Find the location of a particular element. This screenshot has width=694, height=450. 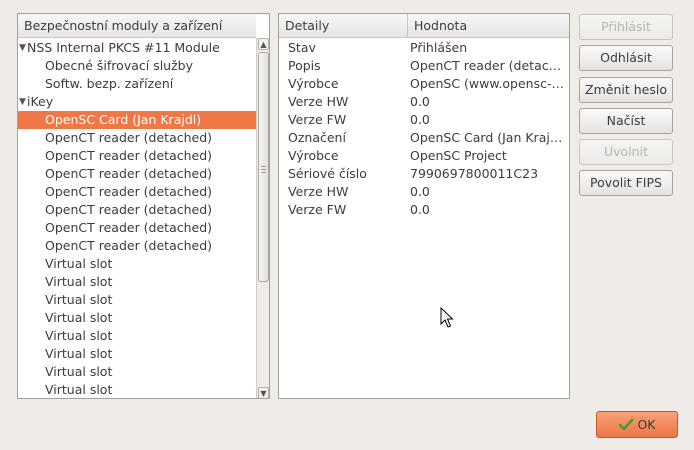

column-header-details: Detaily is located at coordinates (343, 26).